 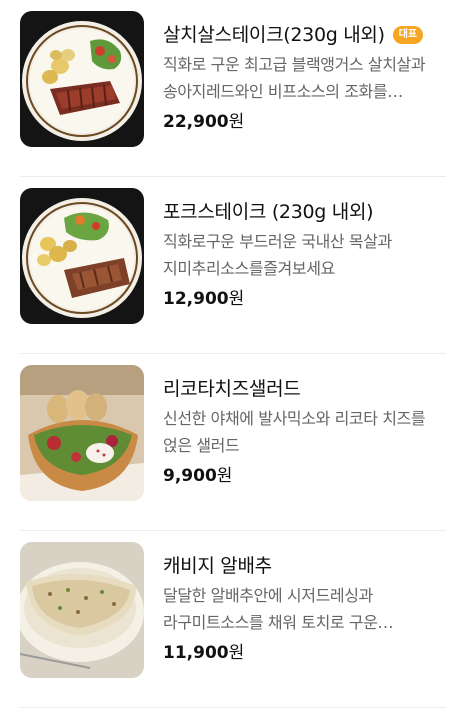 I want to click on menu-item-description: 직화로구운 부드러운 국내산 목살과 지미추리소스를즐겨보세요, so click(x=277, y=255).